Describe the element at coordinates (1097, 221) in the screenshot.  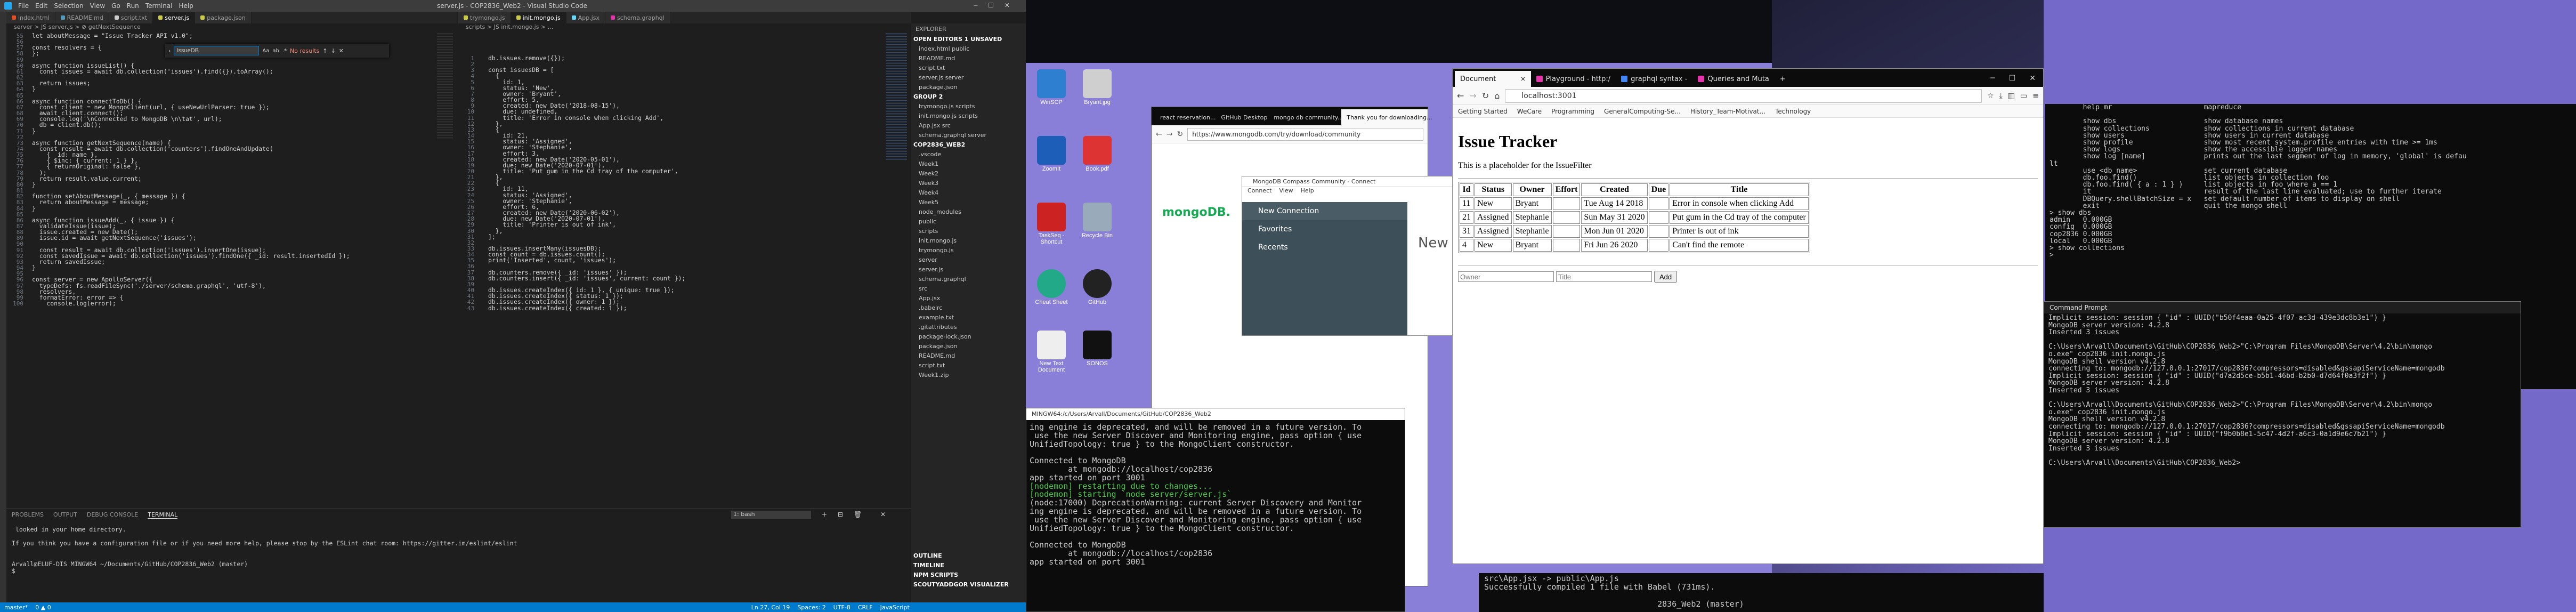
I see `desktop-icon-recycle-bin: Recycle Bin` at that location.